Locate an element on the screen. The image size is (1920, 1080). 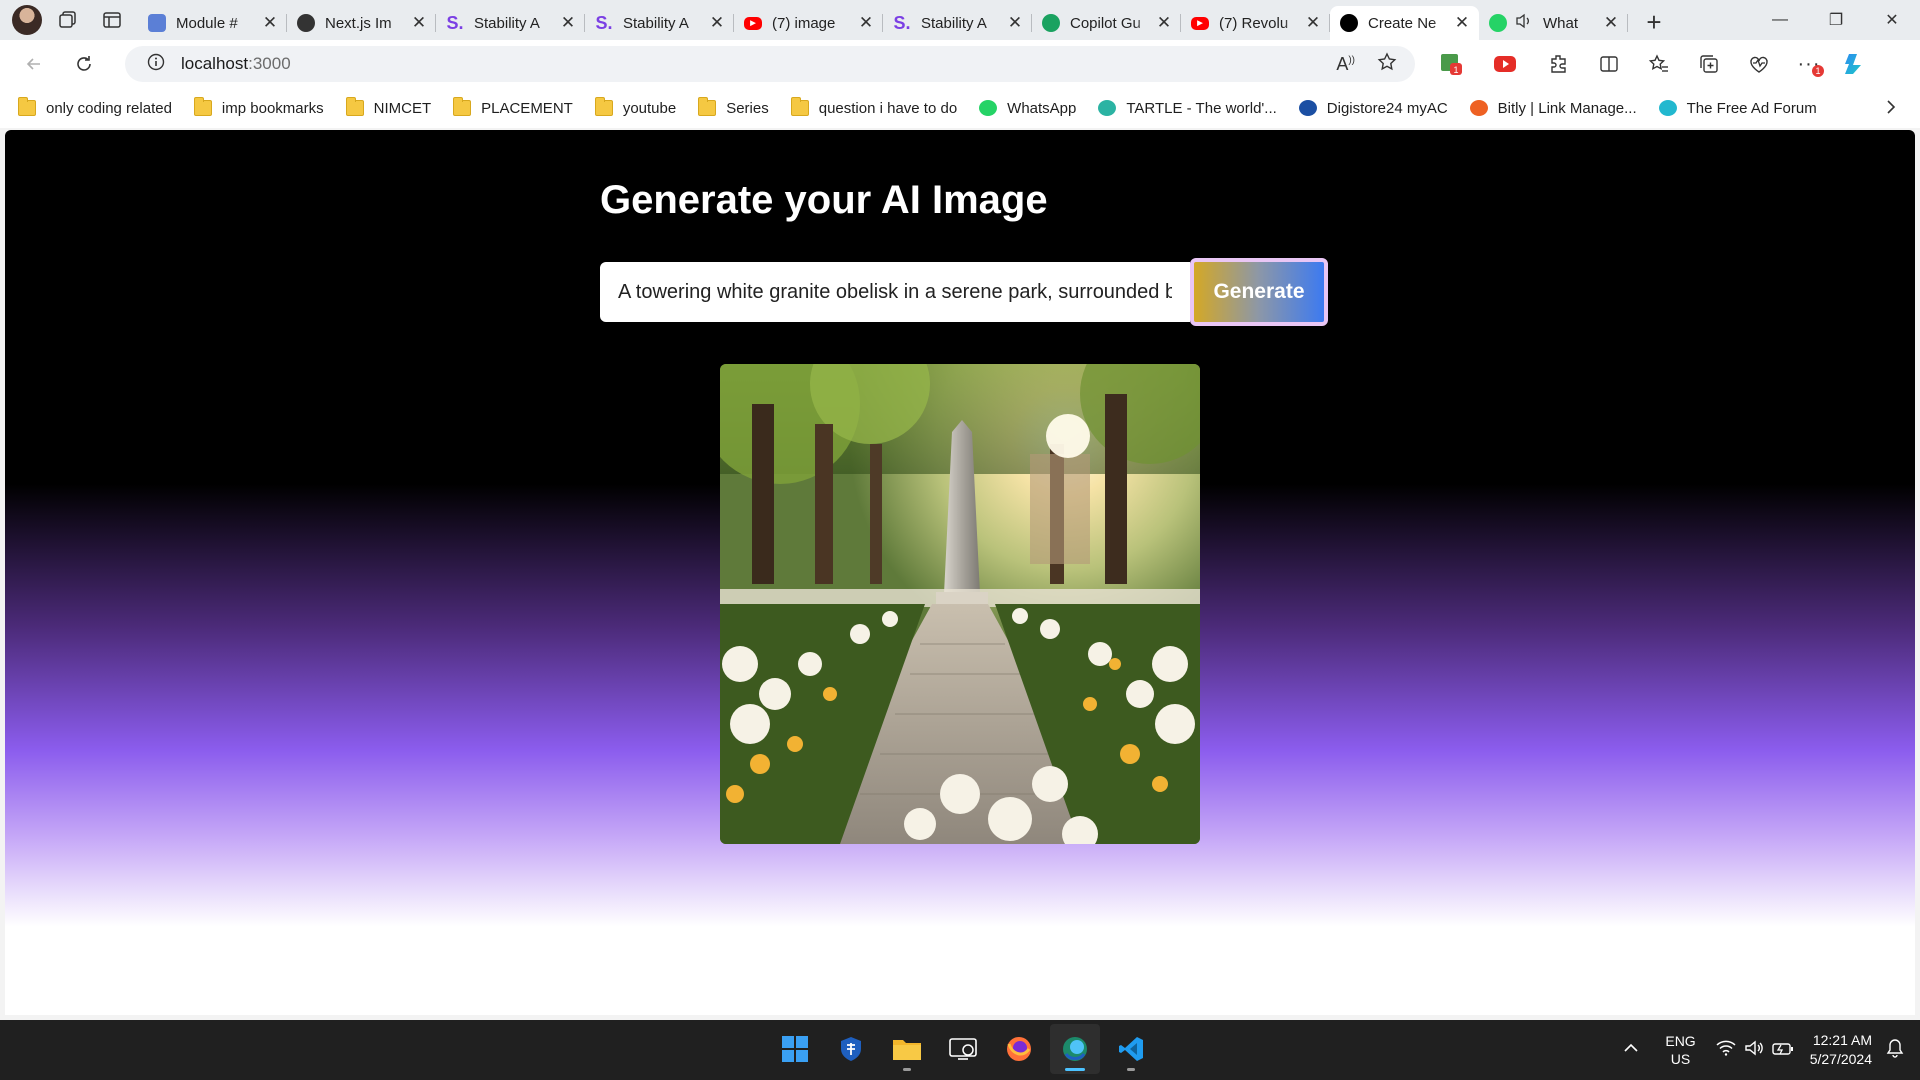
prompt-input is located at coordinates (895, 292).